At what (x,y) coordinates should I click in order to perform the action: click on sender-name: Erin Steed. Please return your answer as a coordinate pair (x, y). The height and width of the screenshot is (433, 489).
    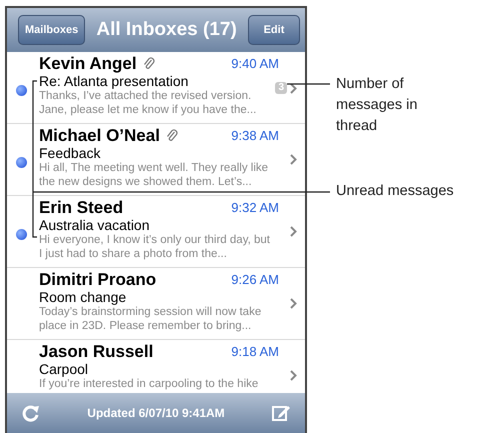
    Looking at the image, I should click on (81, 208).